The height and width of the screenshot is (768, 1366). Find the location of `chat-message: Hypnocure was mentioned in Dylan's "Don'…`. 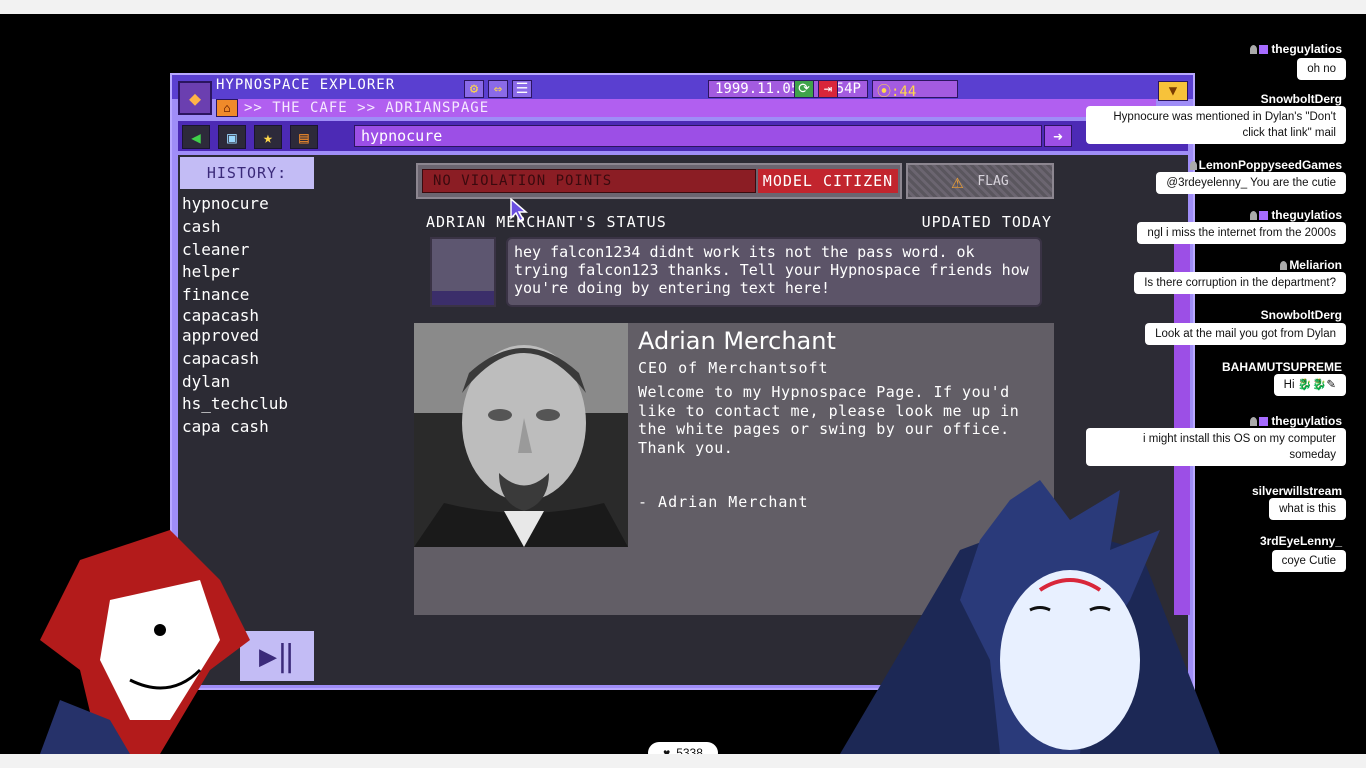

chat-message: Hypnocure was mentioned in Dylan's "Don'… is located at coordinates (1216, 125).